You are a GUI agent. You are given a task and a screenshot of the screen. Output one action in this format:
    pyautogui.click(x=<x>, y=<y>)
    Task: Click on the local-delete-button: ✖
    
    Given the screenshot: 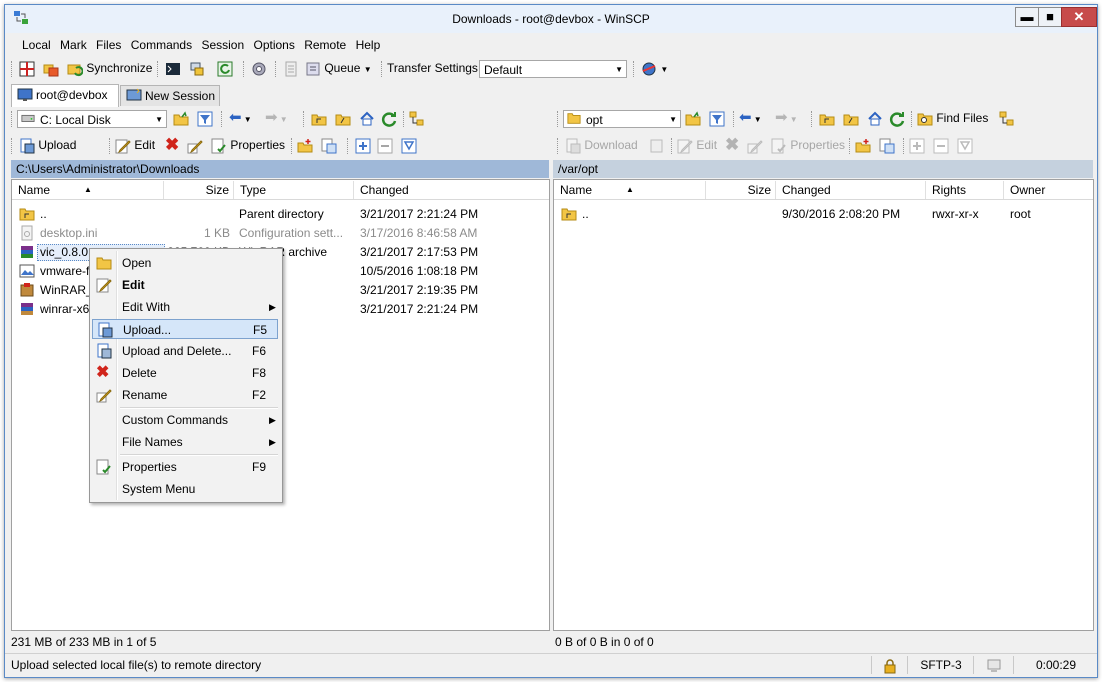 What is the action you would take?
    pyautogui.click(x=172, y=146)
    